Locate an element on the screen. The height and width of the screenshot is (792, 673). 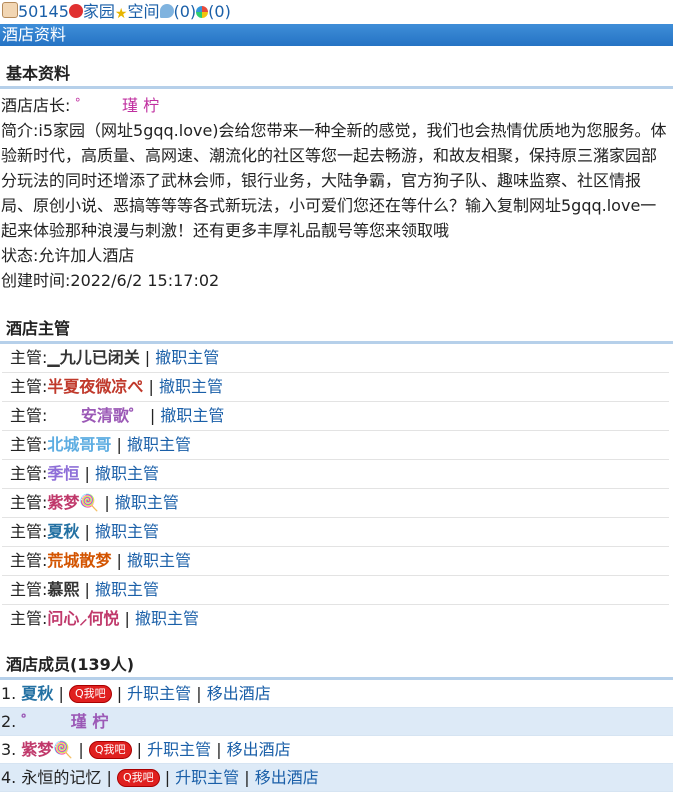
manager-name-link: 北城哥哥 is located at coordinates (79, 444).